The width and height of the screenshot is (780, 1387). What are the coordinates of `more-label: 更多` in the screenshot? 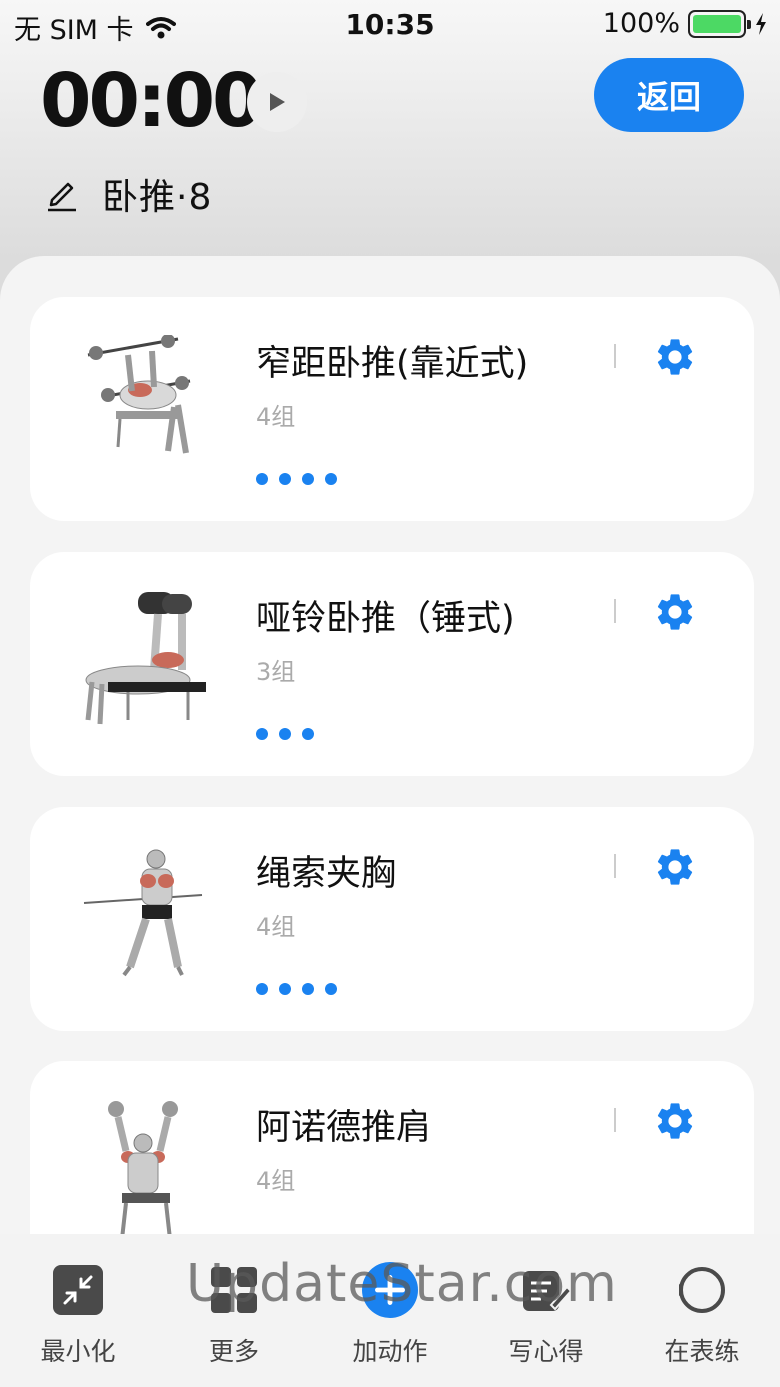 It's located at (233, 1351).